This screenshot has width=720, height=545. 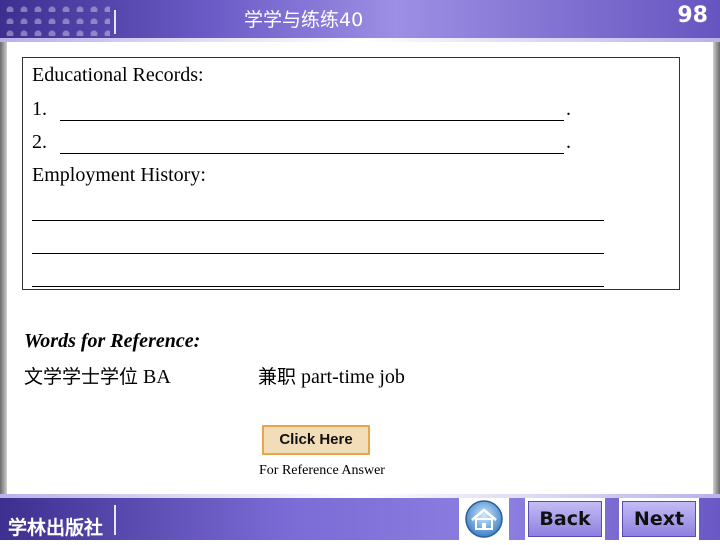 I want to click on education-blank-1-period: ., so click(x=568, y=109).